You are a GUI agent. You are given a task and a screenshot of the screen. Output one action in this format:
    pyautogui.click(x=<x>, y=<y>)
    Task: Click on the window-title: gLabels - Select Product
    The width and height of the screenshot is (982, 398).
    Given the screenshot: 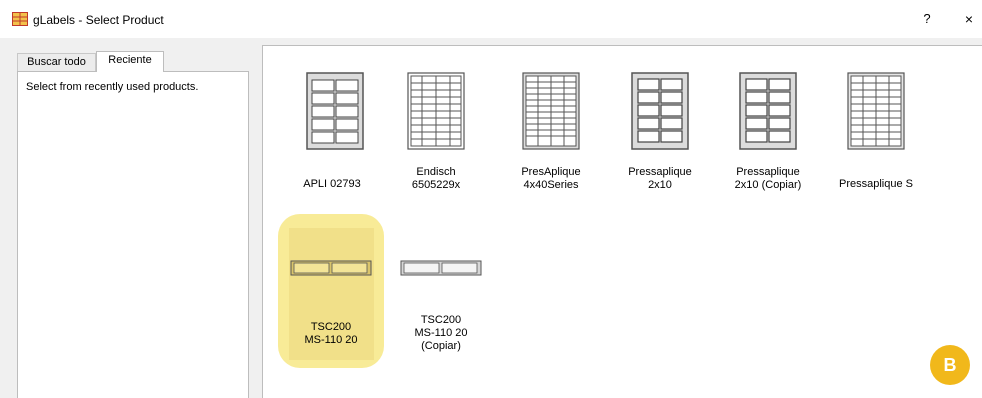 What is the action you would take?
    pyautogui.click(x=98, y=20)
    